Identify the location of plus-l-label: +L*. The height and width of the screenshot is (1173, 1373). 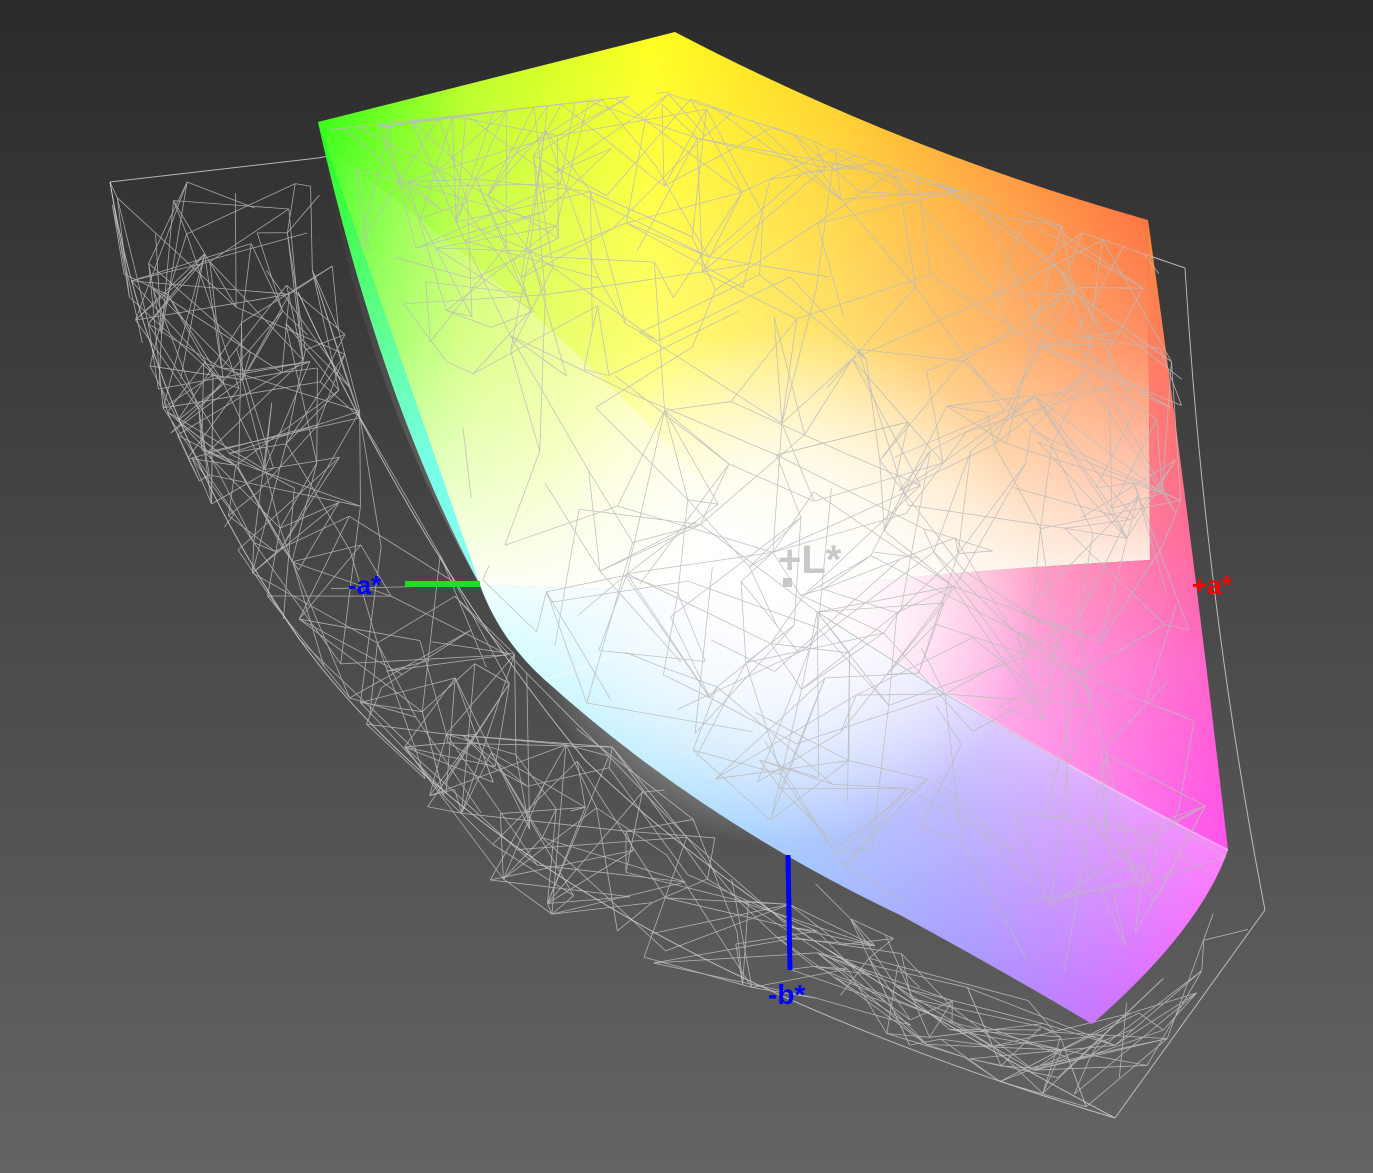
(810, 560).